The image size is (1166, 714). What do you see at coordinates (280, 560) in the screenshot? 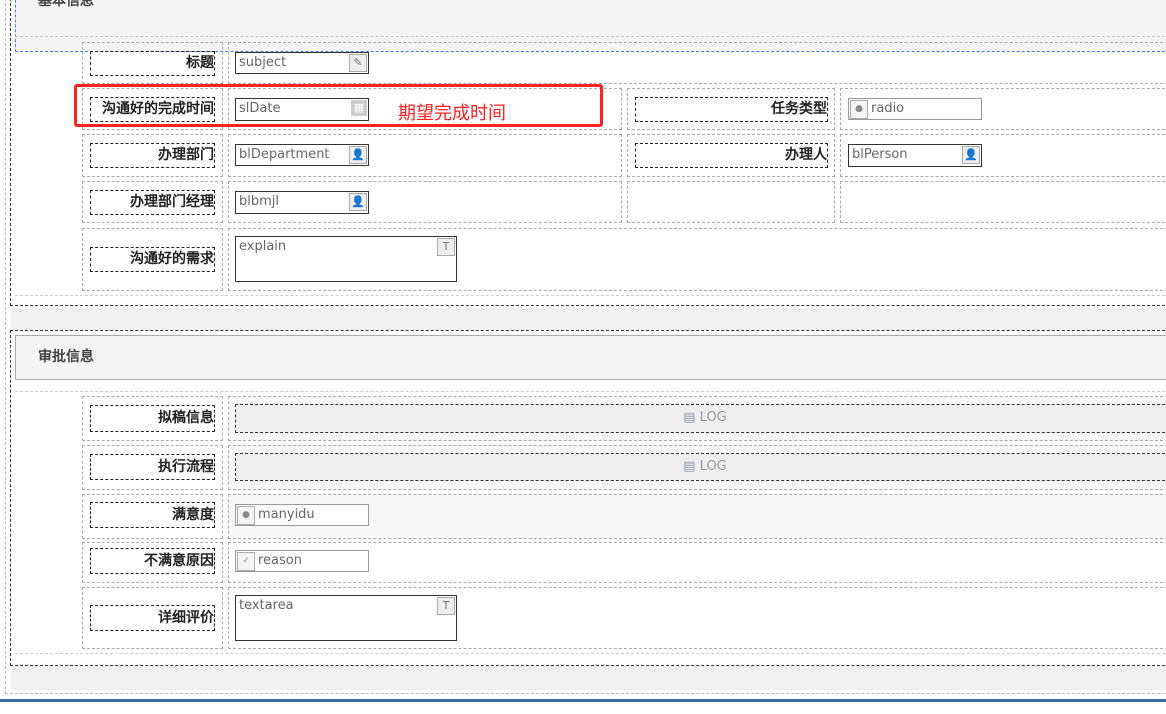
I see `reason-value: reason` at bounding box center [280, 560].